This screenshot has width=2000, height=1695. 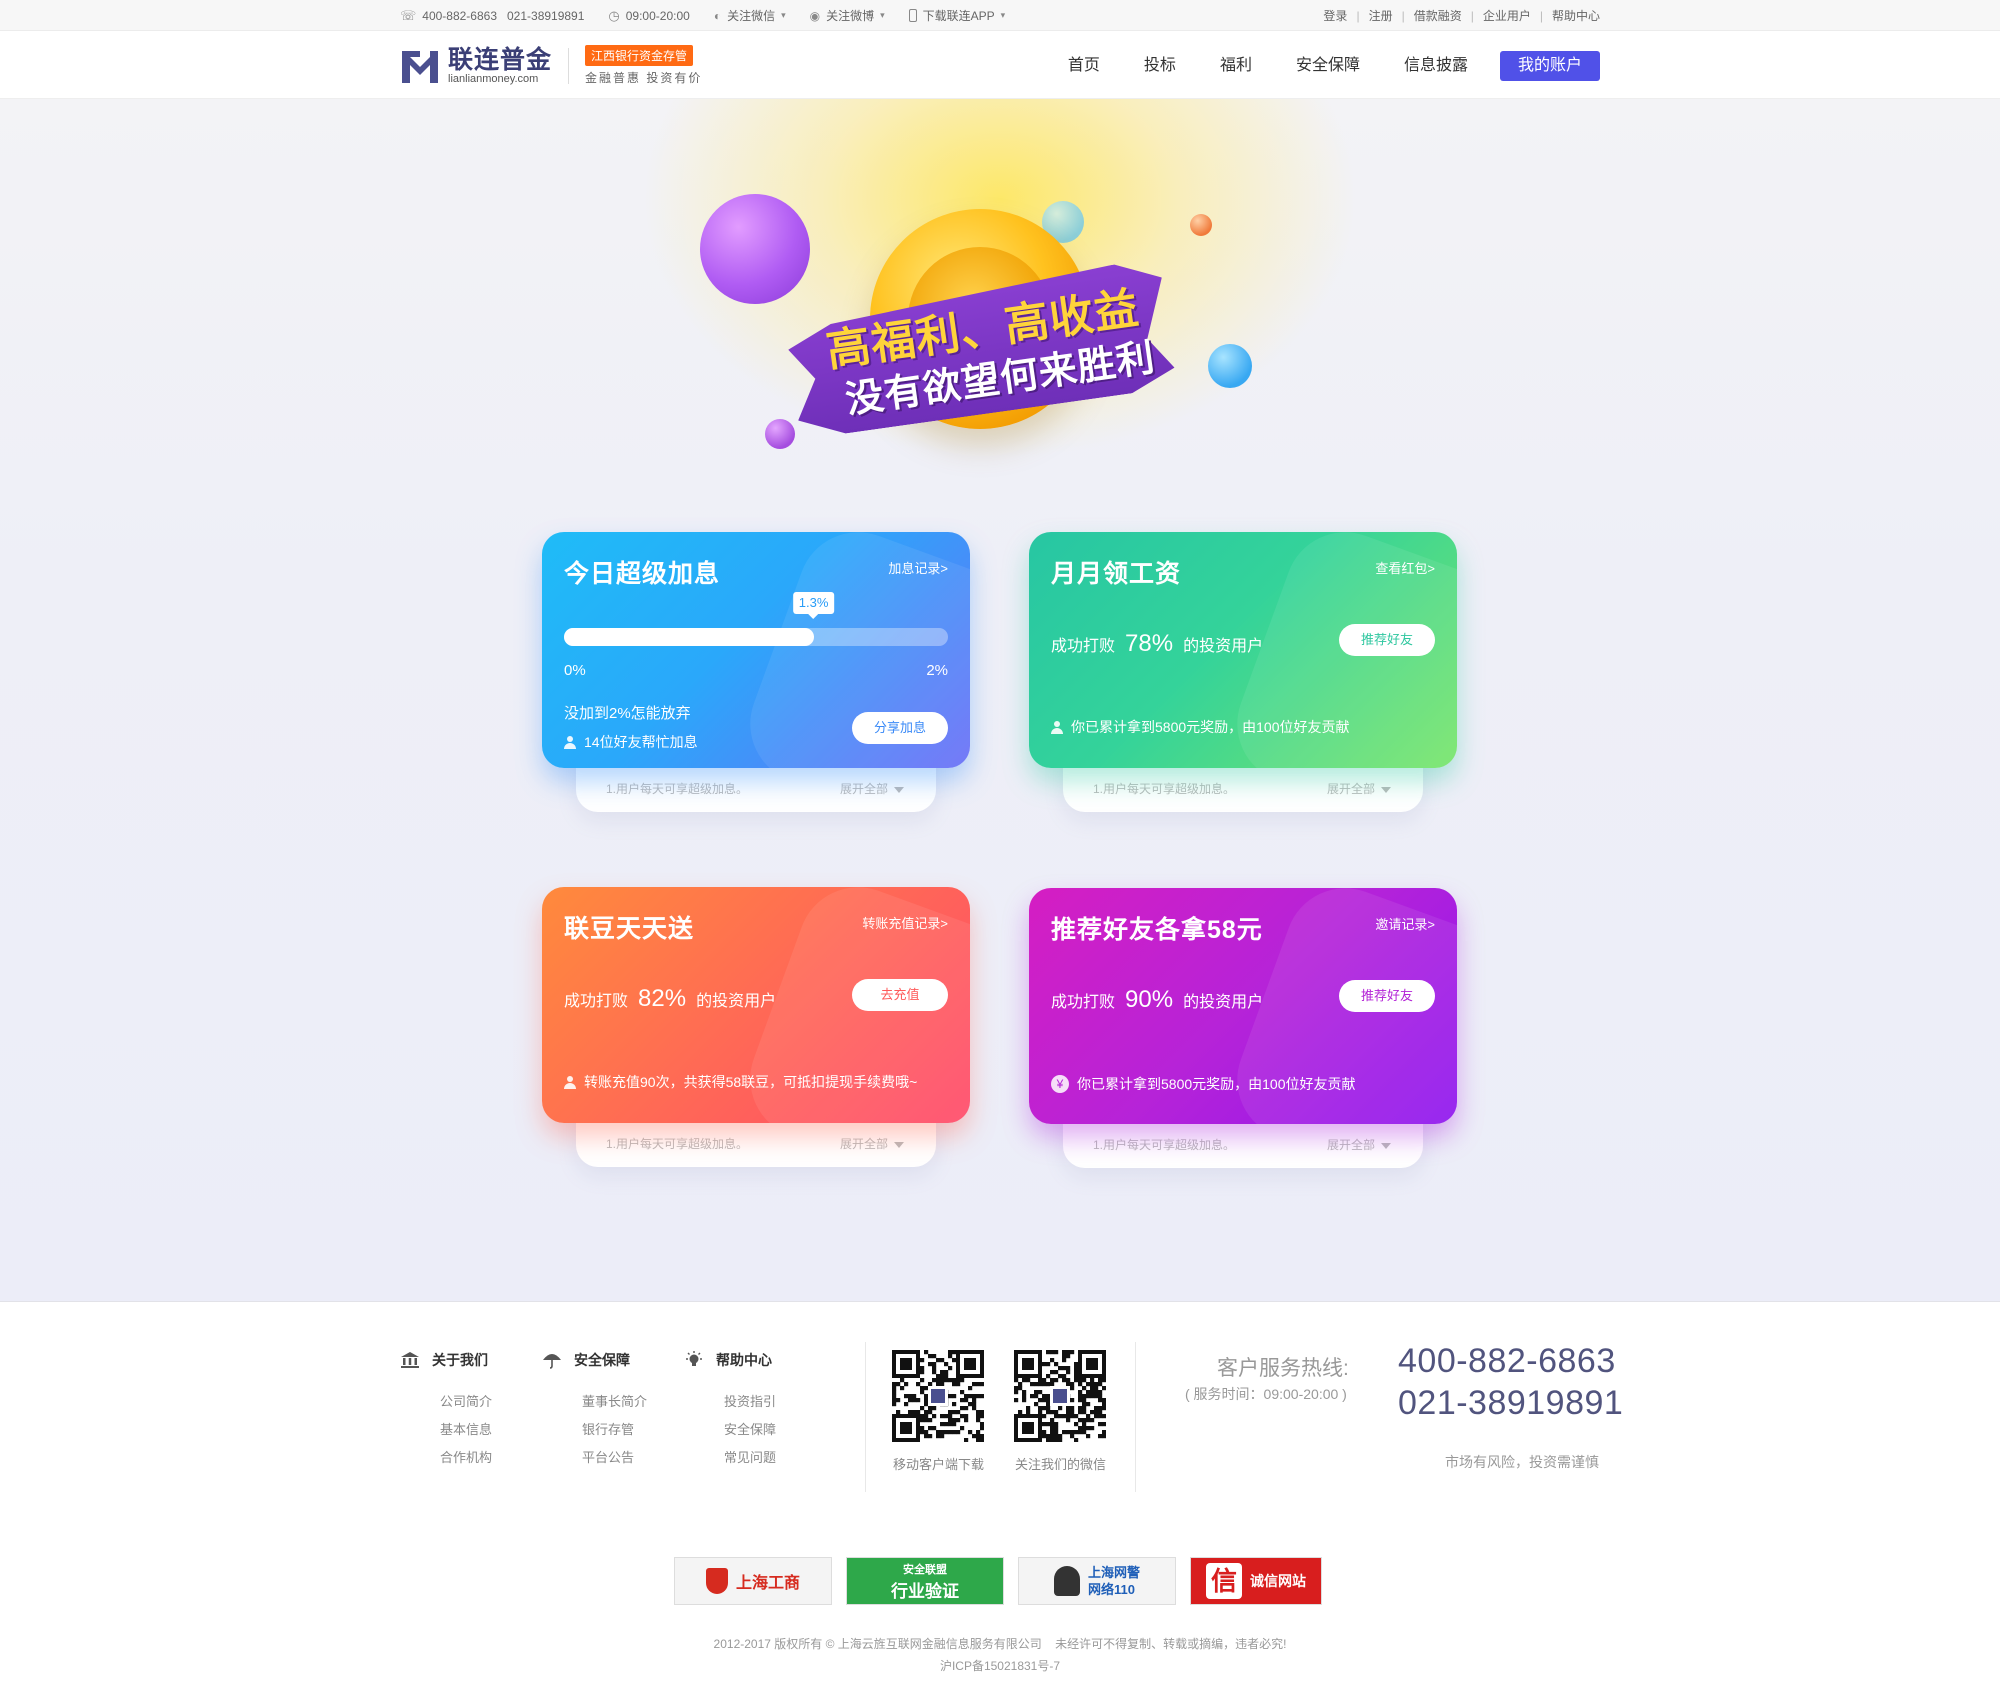 What do you see at coordinates (1236, 66) in the screenshot?
I see `nav-welfare: 福利` at bounding box center [1236, 66].